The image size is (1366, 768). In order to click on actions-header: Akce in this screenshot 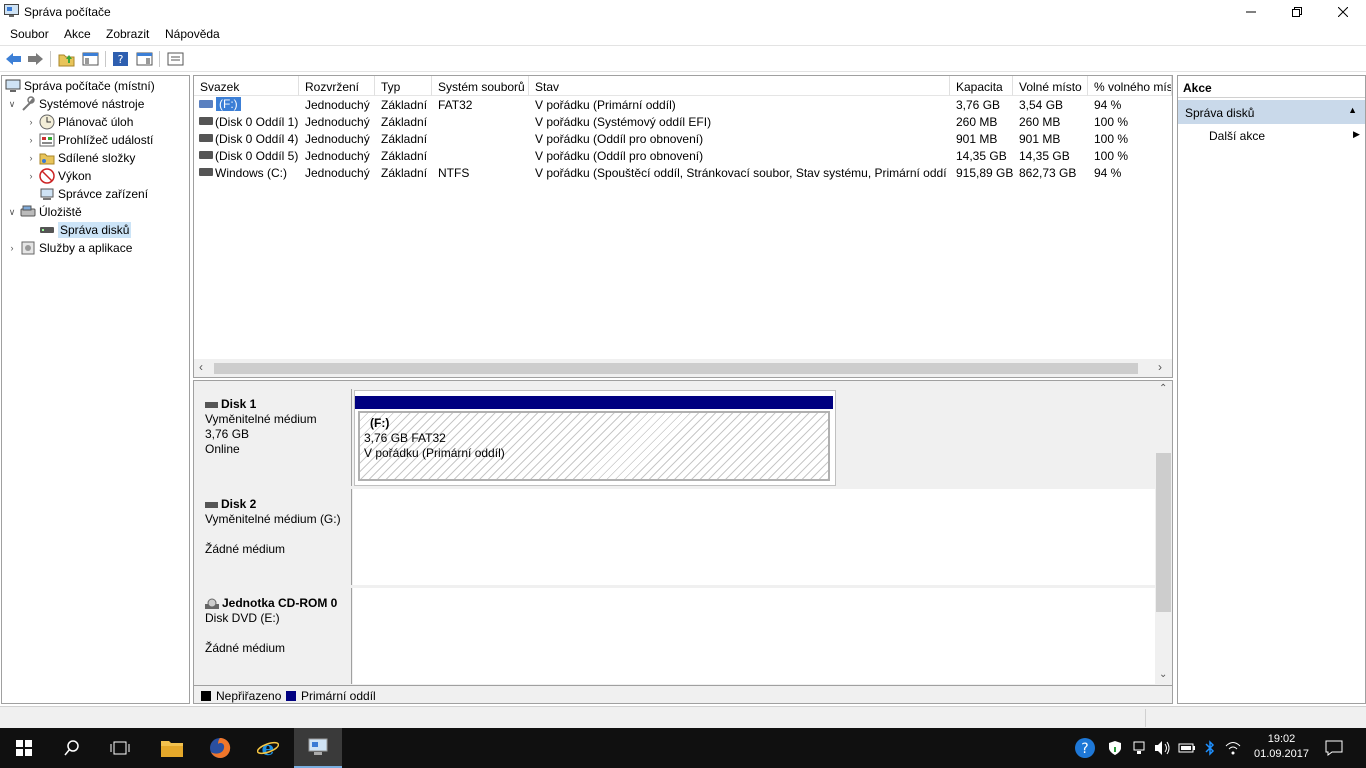, I will do `click(1271, 87)`.